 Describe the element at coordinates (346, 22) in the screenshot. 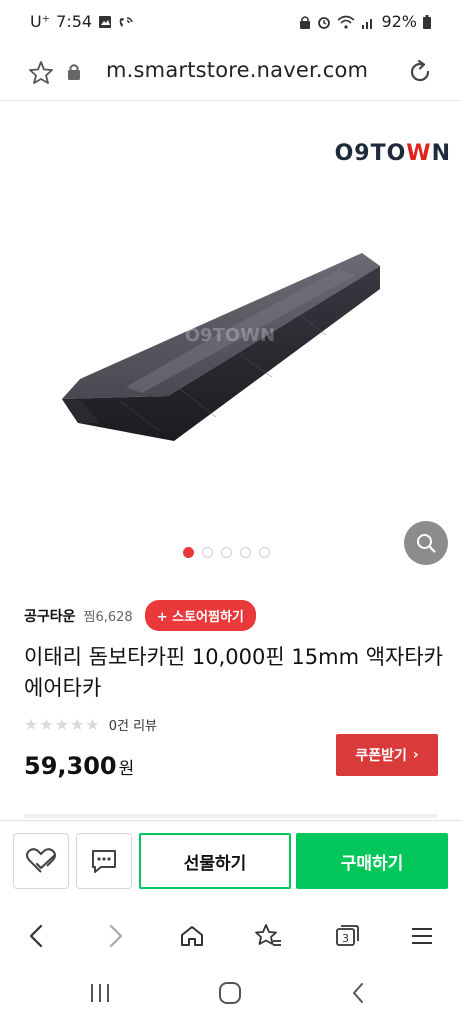

I see `wifi-icon` at that location.